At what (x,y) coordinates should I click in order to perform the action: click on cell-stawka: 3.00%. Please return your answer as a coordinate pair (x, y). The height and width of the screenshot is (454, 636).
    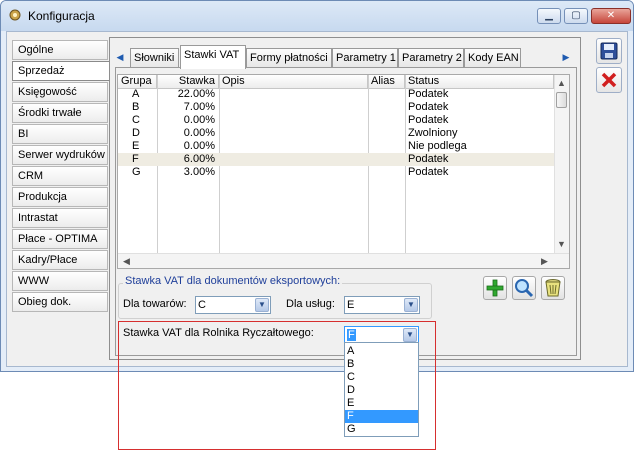
    Looking at the image, I should click on (199, 172).